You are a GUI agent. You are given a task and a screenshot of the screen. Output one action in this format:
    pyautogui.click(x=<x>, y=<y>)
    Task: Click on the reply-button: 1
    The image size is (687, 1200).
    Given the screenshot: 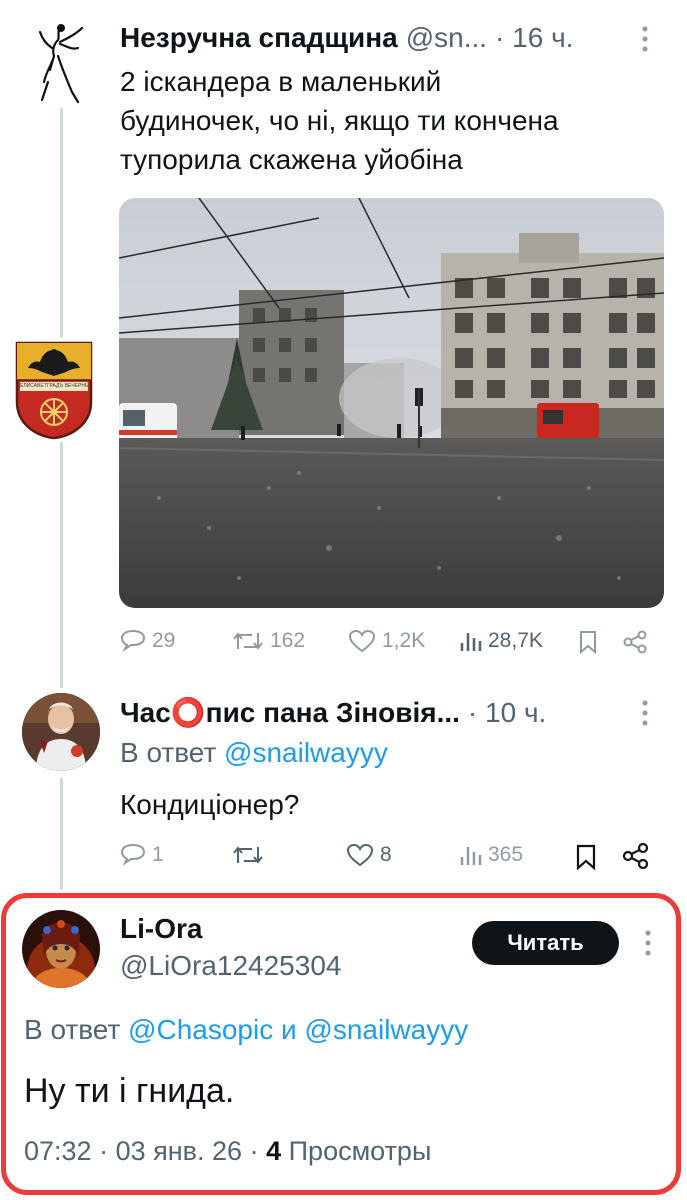 What is the action you would take?
    pyautogui.click(x=142, y=855)
    